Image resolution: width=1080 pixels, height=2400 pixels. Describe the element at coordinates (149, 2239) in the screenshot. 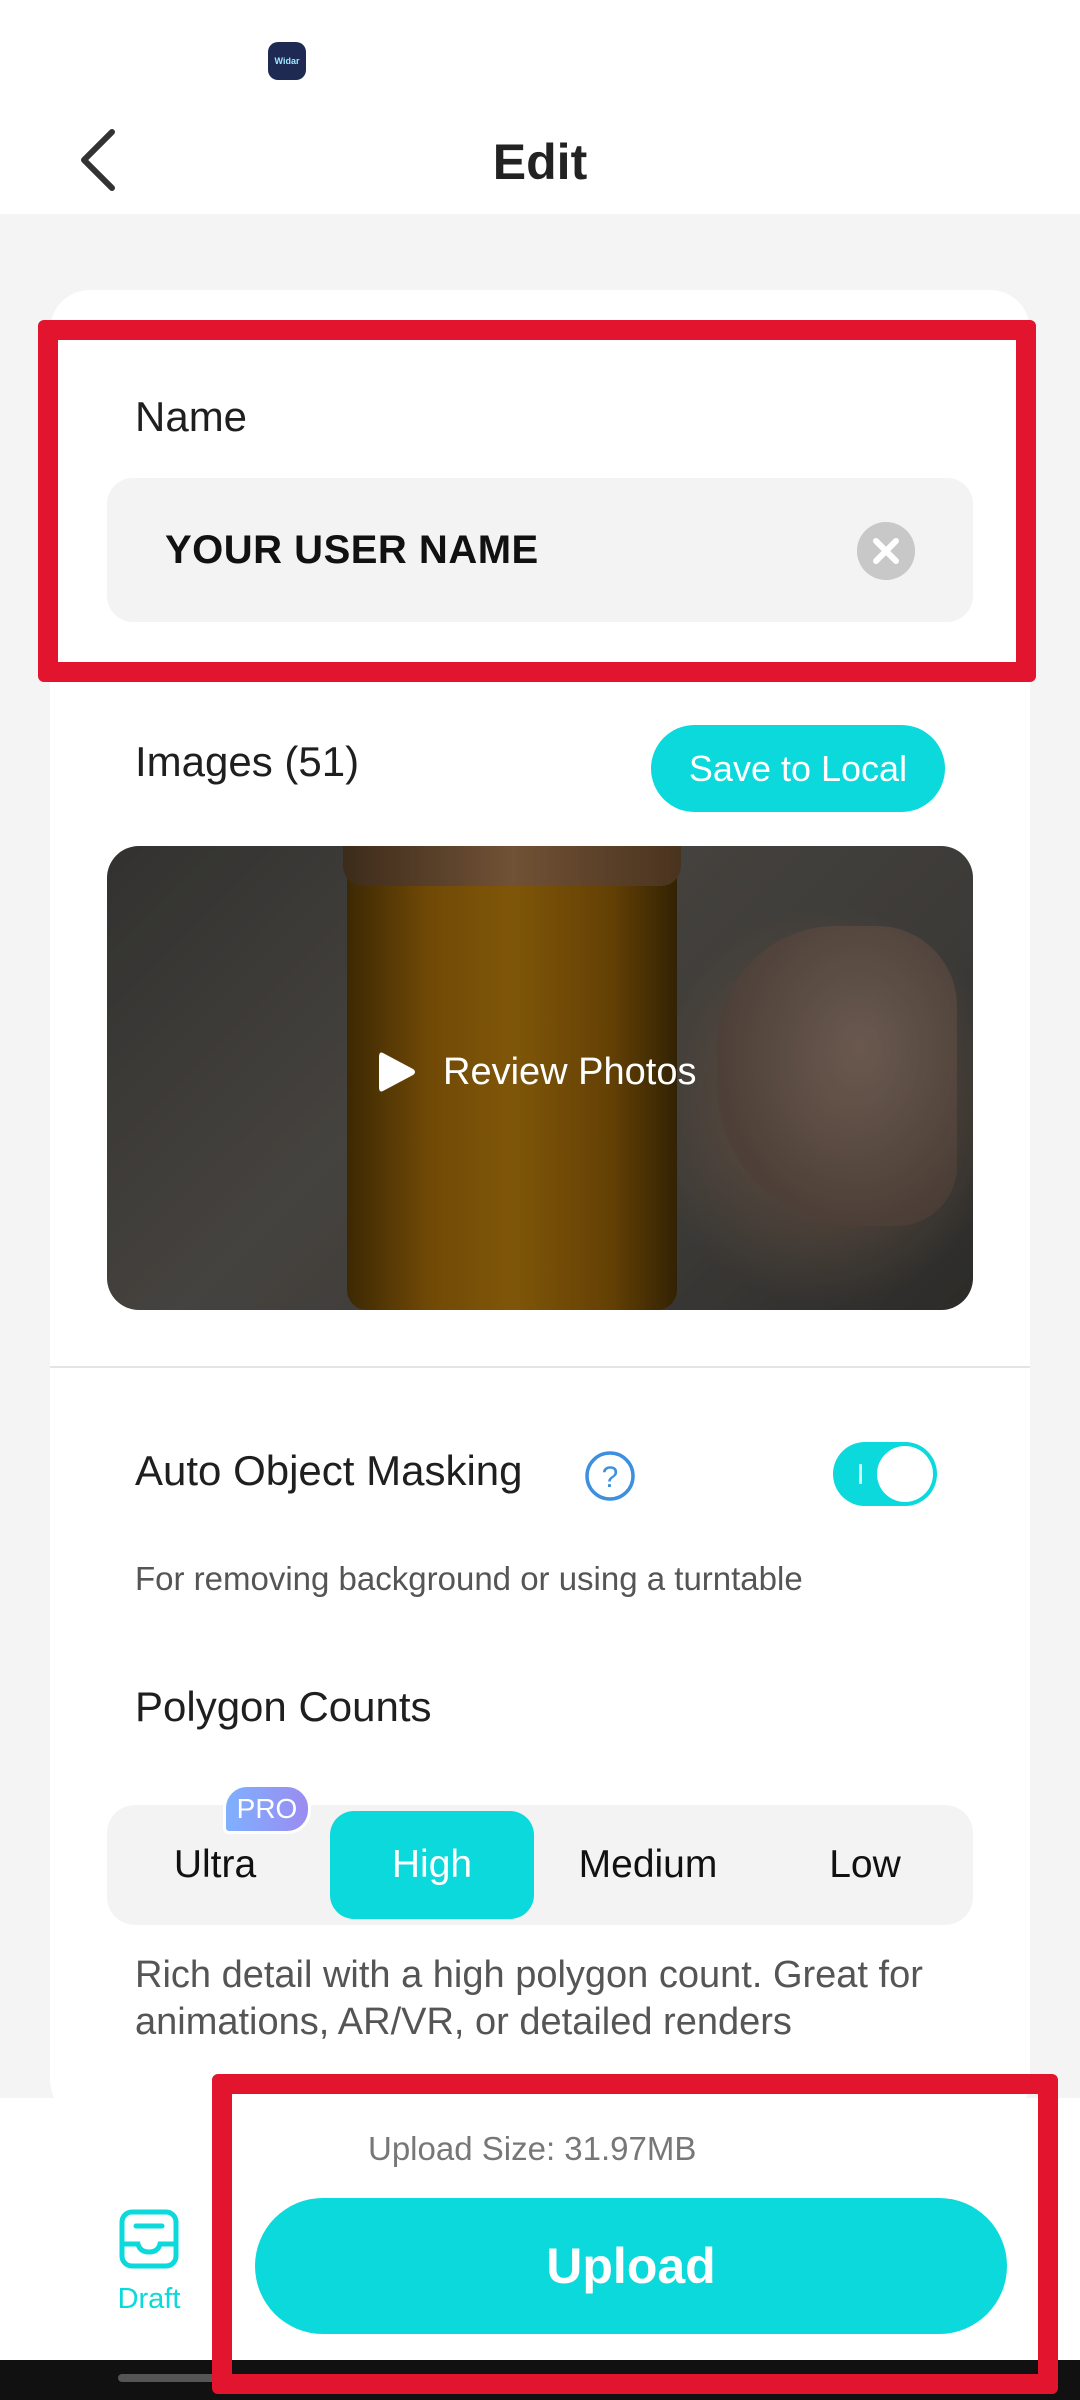

I see `draft-tray-icon` at that location.